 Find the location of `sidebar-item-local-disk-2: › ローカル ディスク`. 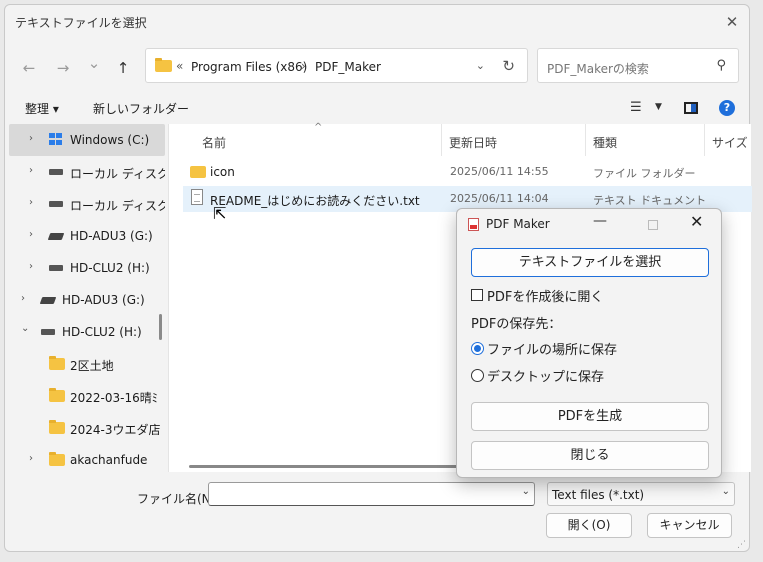

sidebar-item-local-disk-2: › ローカル ディスク is located at coordinates (87, 204).